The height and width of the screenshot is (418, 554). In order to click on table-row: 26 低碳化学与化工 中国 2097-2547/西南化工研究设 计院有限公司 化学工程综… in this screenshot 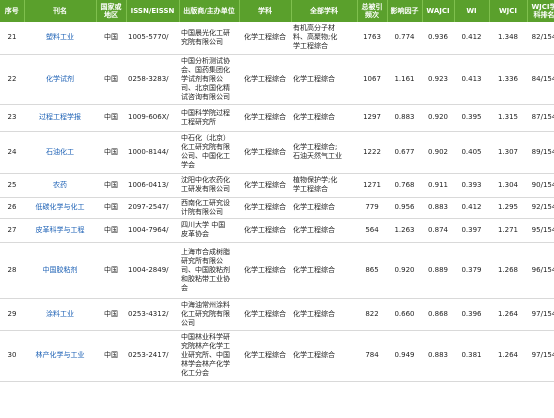, I will do `click(277, 208)`.